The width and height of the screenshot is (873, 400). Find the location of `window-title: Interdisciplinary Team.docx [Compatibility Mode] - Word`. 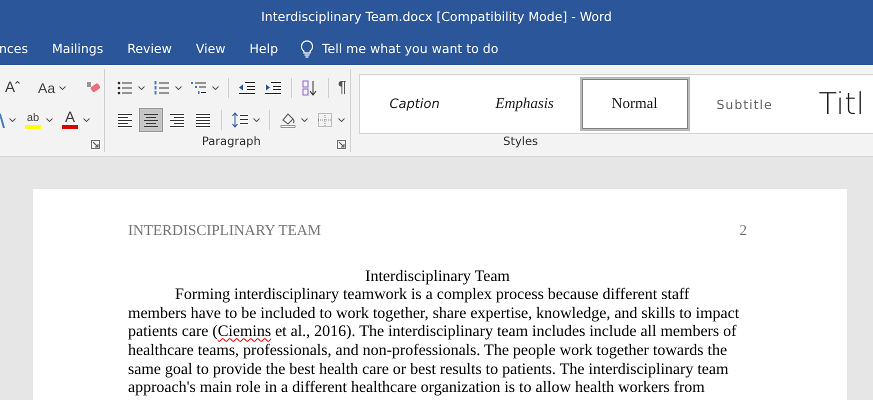

window-title: Interdisciplinary Team.docx [Compatibility Mode] - Word is located at coordinates (436, 16).